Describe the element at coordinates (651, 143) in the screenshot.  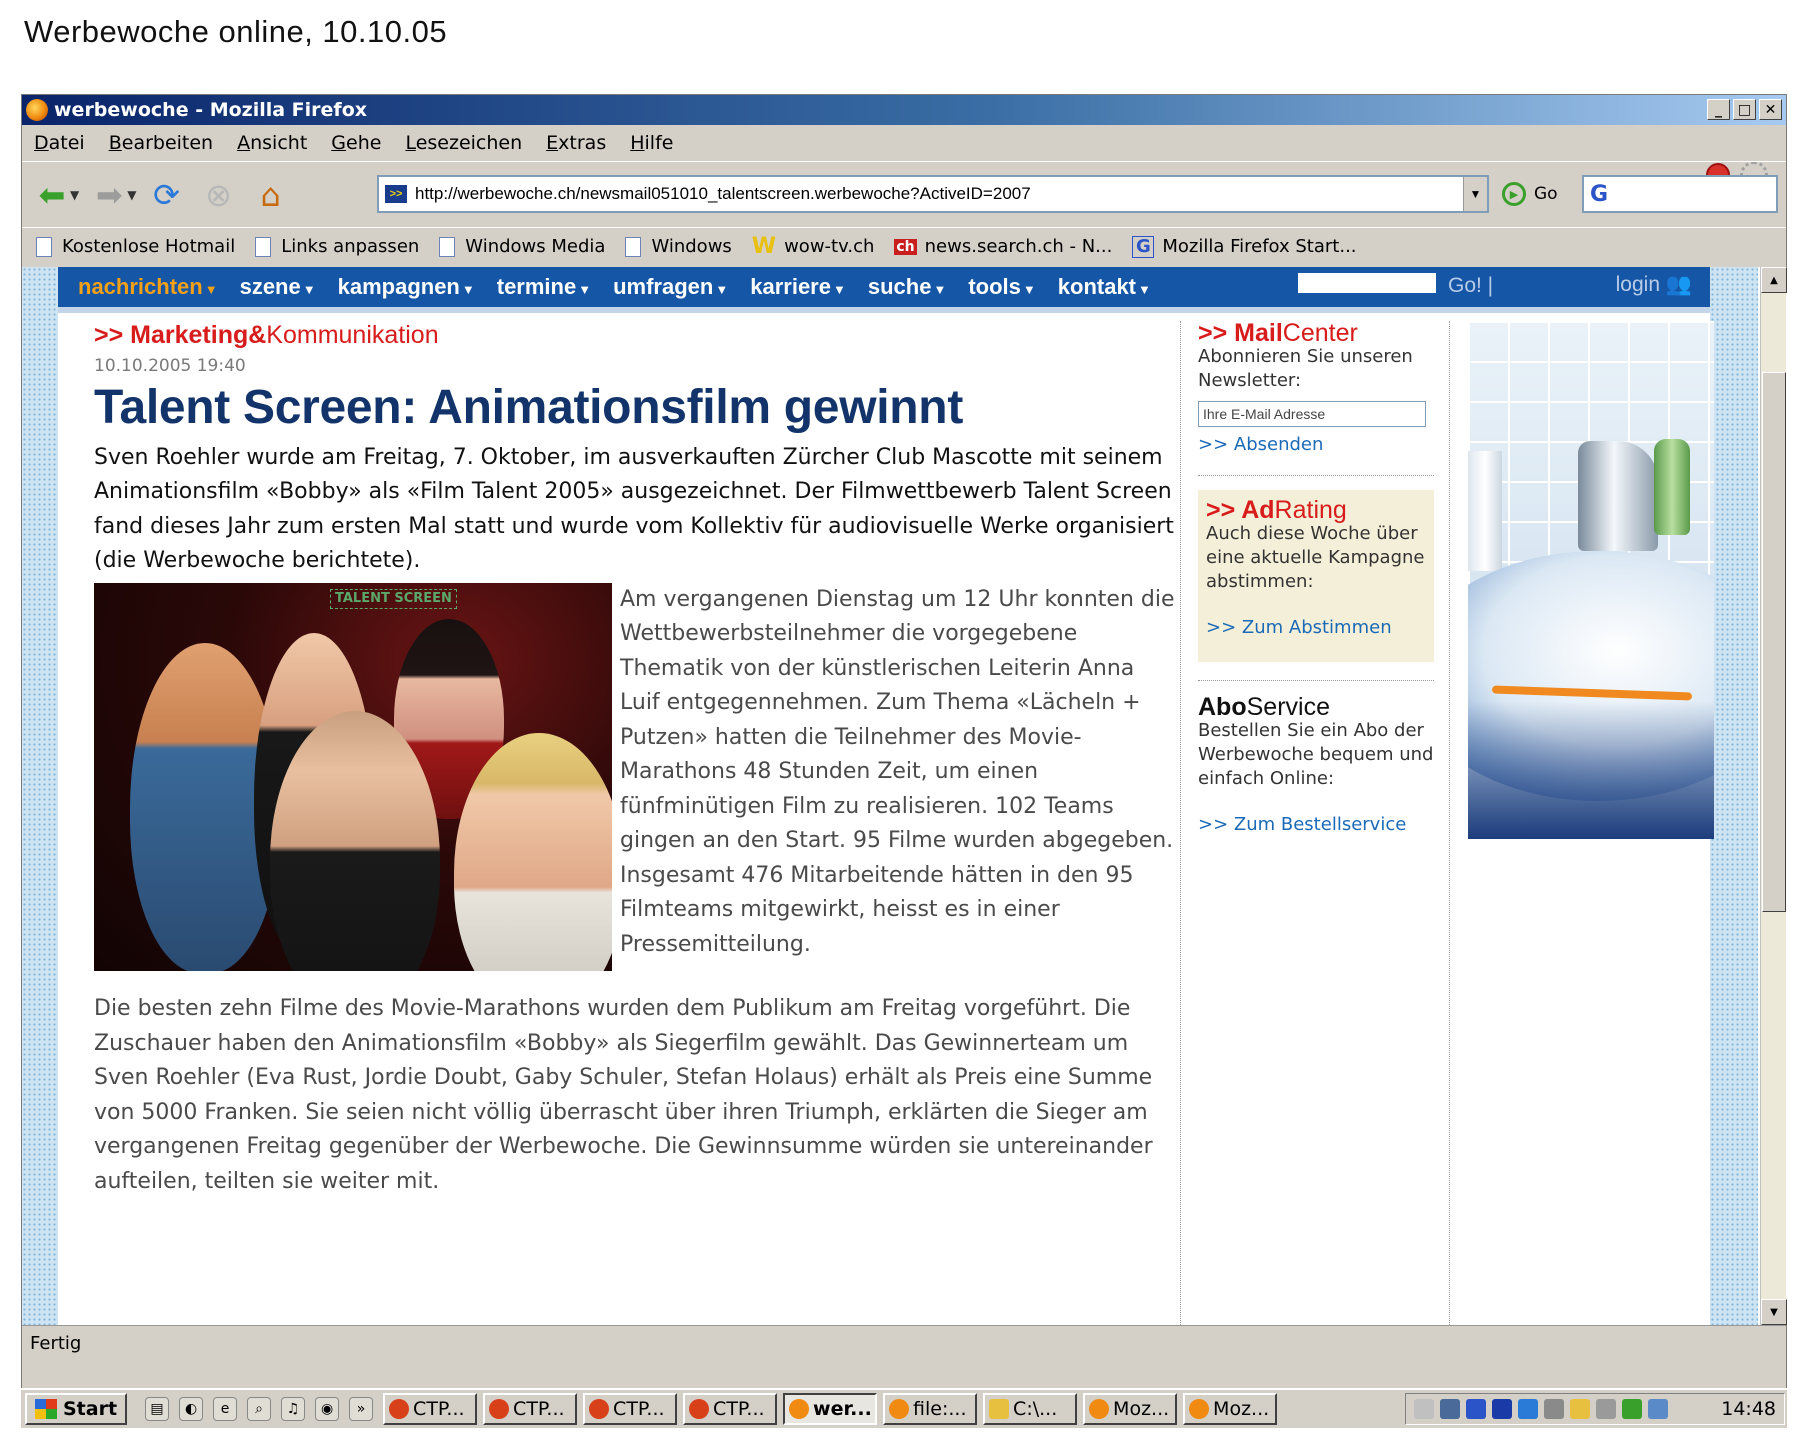
I see `menu-hilfe: Hilfe` at that location.